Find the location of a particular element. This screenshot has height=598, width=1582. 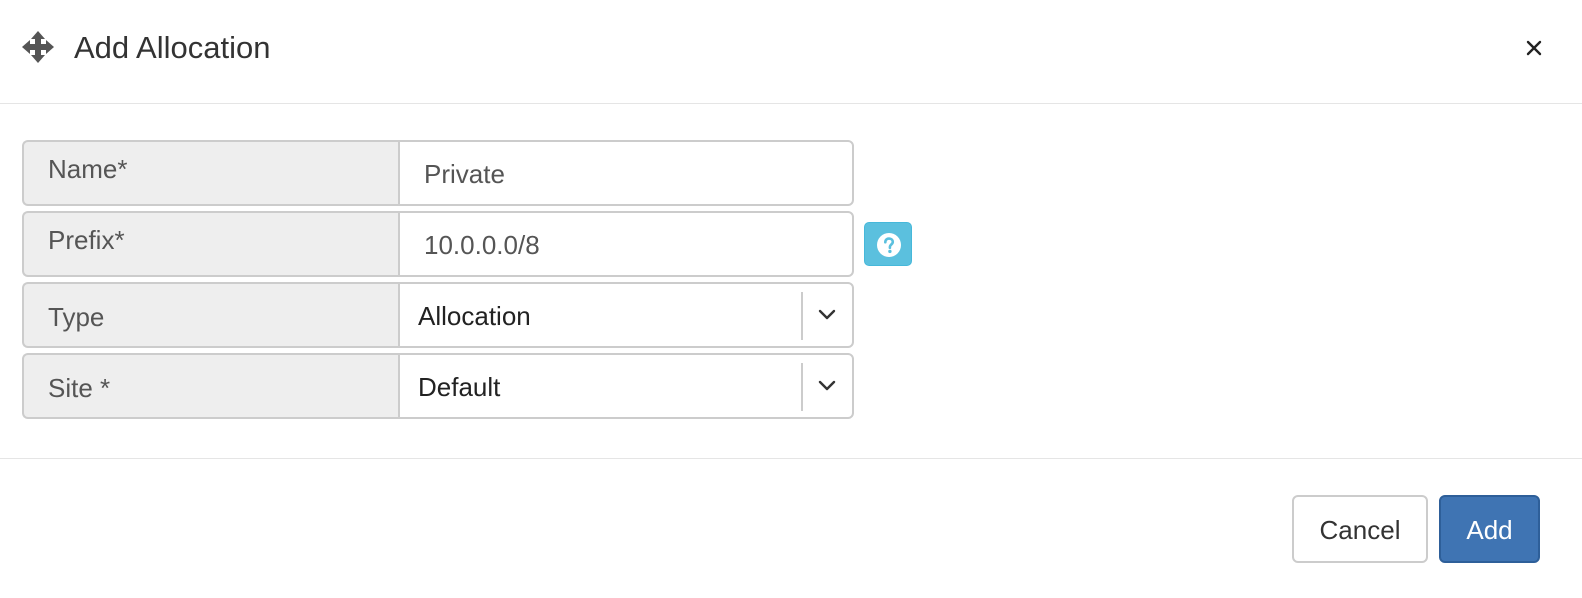

add-button: Add is located at coordinates (1489, 529).